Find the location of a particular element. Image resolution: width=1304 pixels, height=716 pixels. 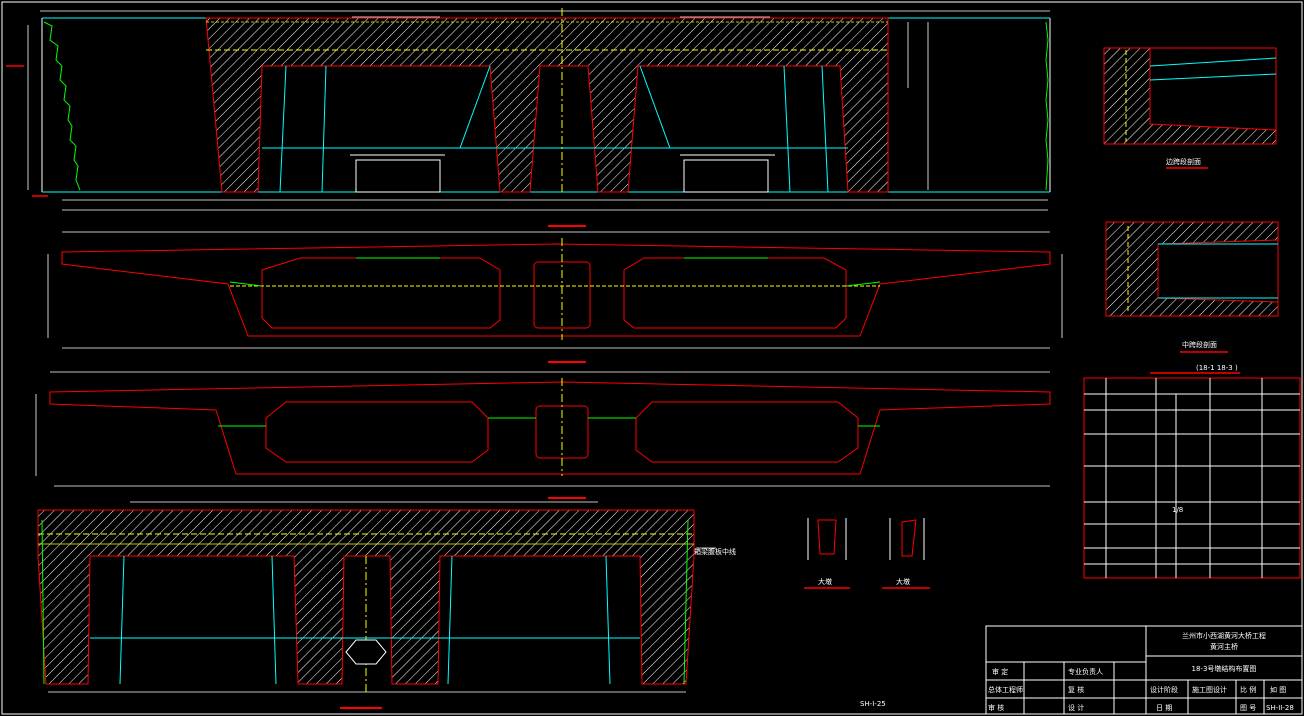

mid-span-section: 中跨段剖面 is located at coordinates (1192, 287).